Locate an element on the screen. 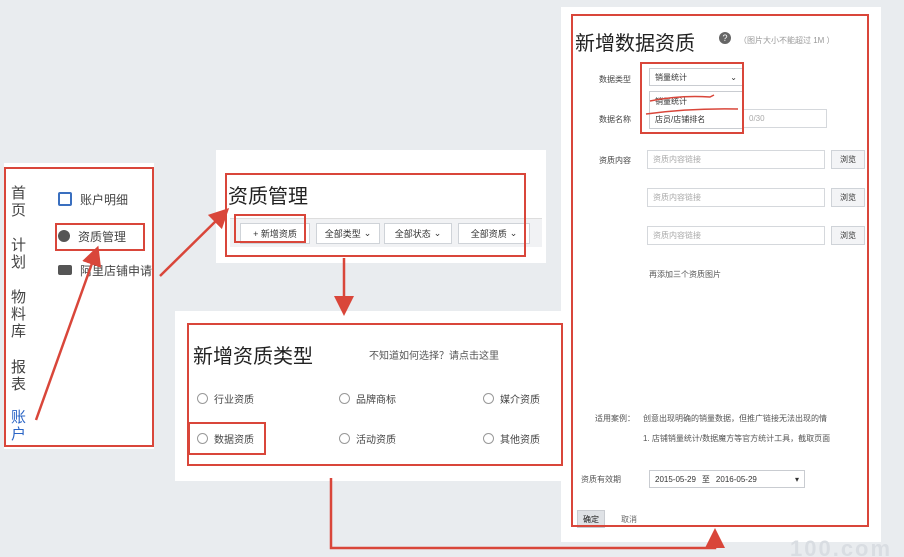  watermark: 100.com is located at coordinates (841, 546).